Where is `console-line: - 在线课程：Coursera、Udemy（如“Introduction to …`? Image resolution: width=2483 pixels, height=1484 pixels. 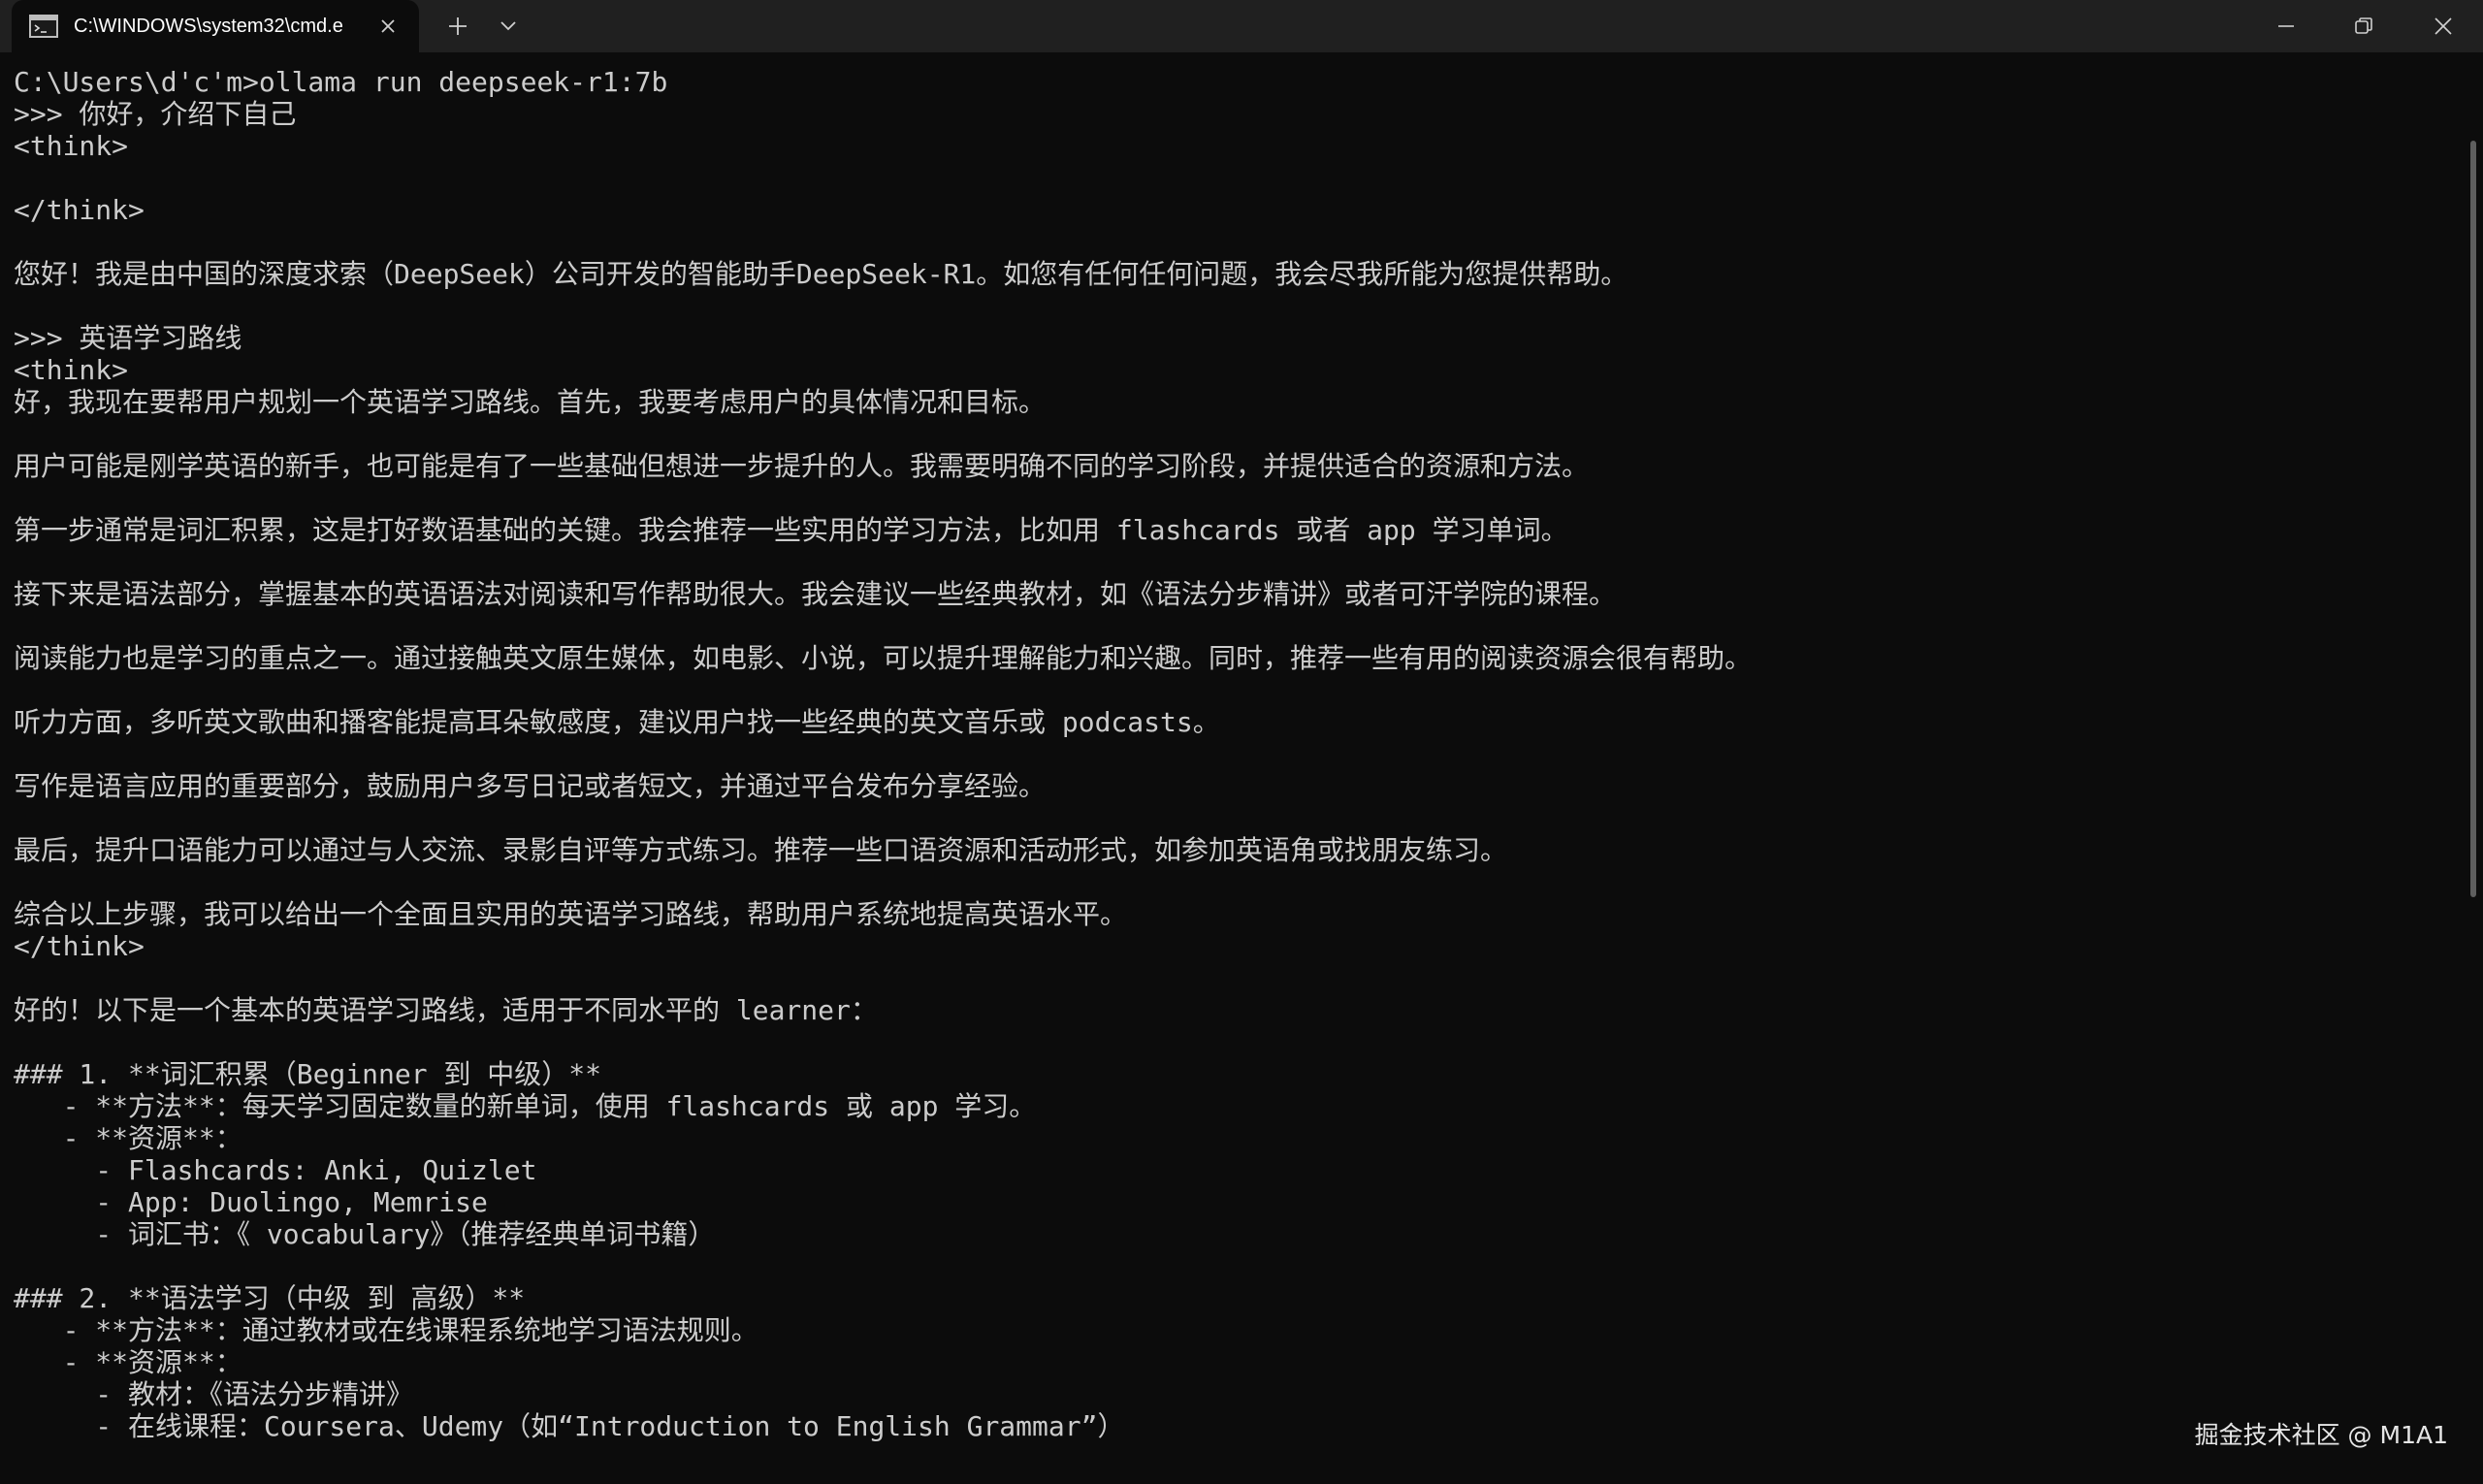 console-line: - 在线课程：Coursera、Udemy（如“Introduction to … is located at coordinates (570, 1426).